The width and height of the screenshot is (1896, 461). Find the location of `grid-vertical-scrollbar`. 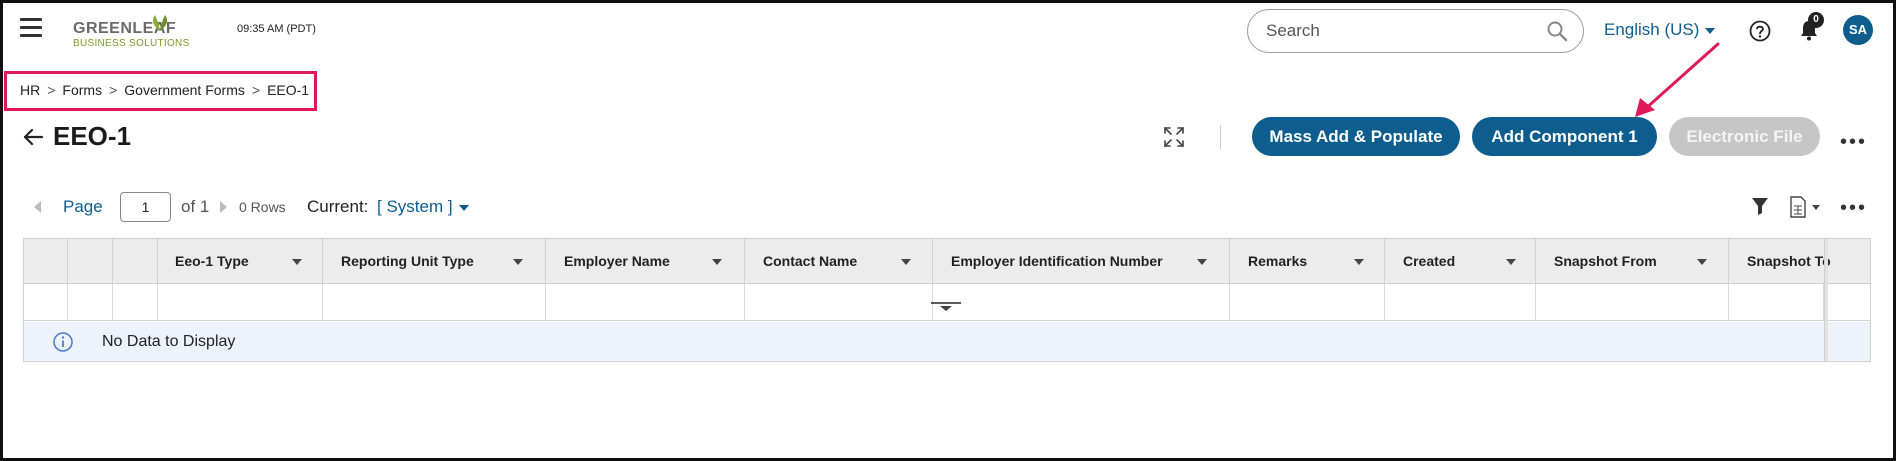

grid-vertical-scrollbar is located at coordinates (1826, 300).